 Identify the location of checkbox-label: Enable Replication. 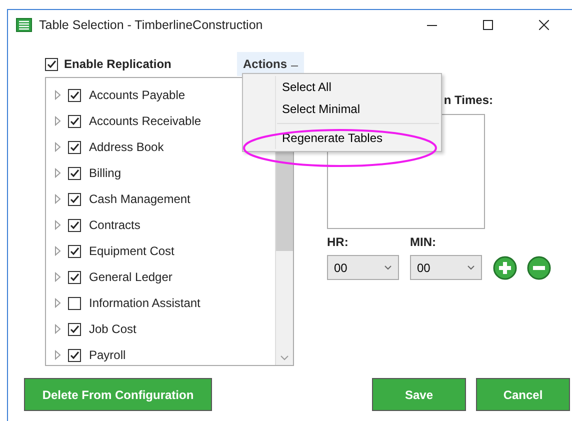
(118, 64).